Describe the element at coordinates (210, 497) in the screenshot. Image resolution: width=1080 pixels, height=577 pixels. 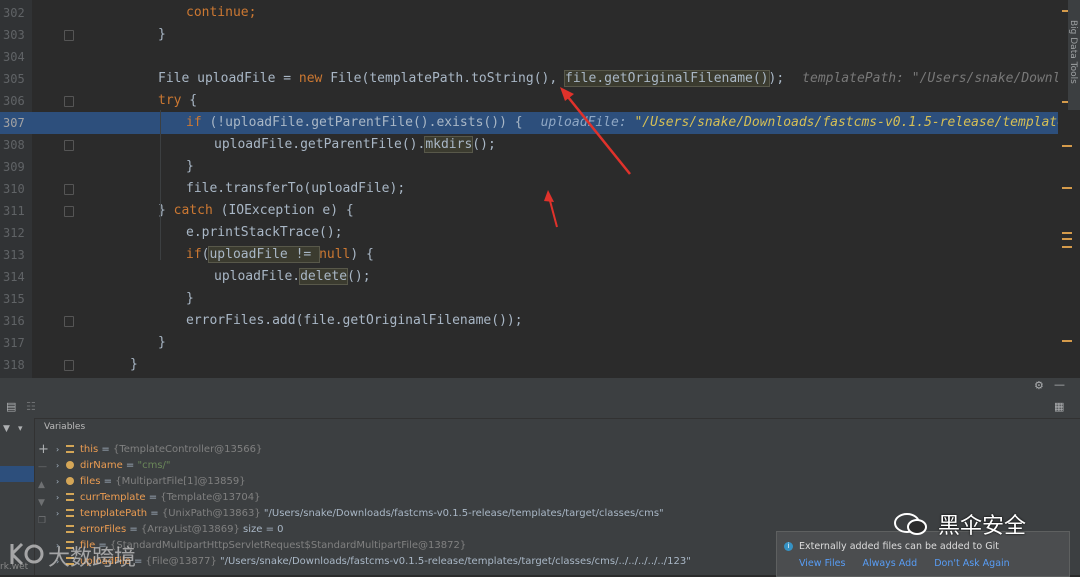
I see `variable-type: {Template@13704}` at that location.